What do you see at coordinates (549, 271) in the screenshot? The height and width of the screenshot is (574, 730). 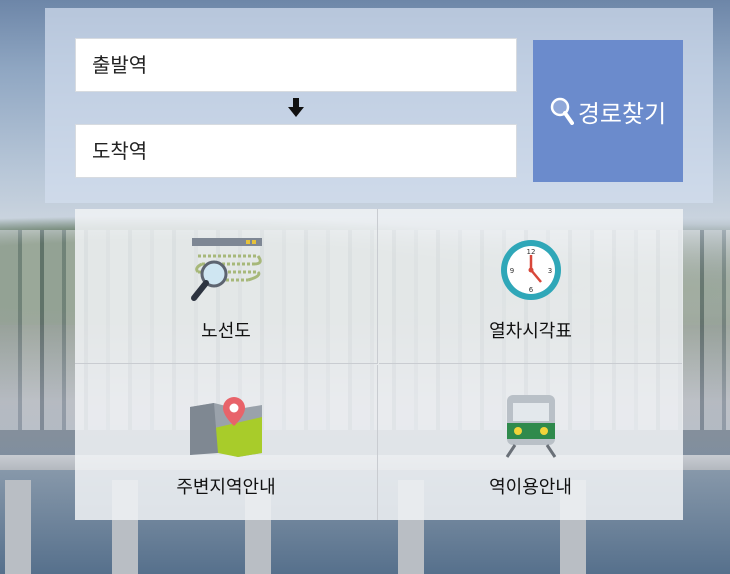 I see `svg-text: 3` at bounding box center [549, 271].